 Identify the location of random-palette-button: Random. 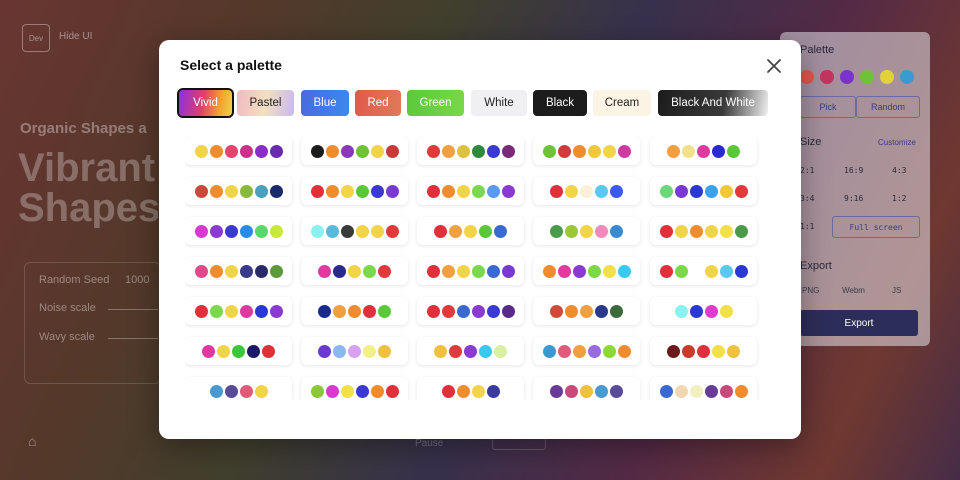
(888, 107).